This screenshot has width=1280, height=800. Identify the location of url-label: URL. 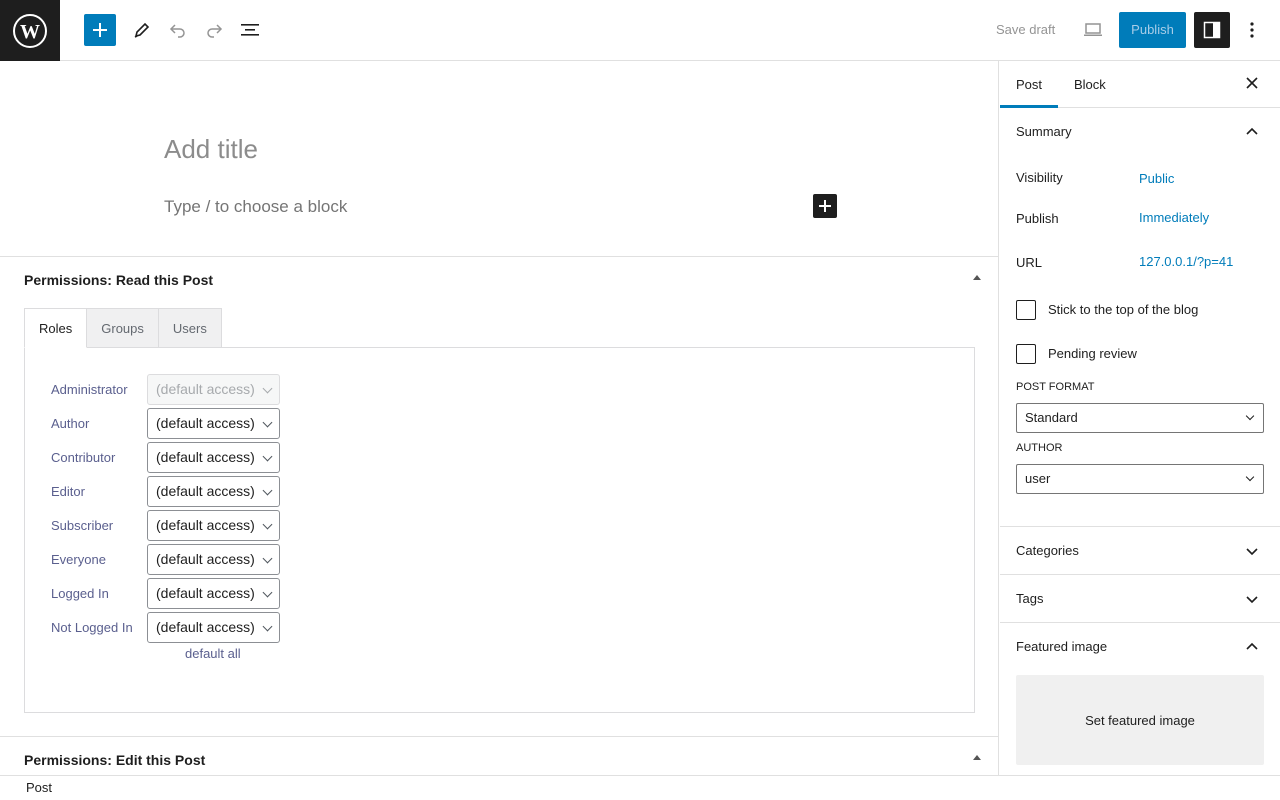
(1029, 262).